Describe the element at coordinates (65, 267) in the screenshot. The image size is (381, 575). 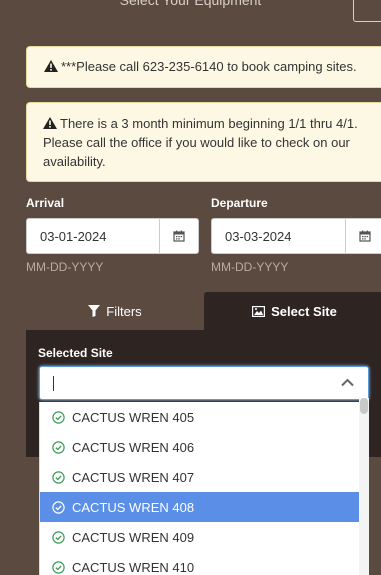
I see `arrival-format-hint: MM-DD-YYYY` at that location.